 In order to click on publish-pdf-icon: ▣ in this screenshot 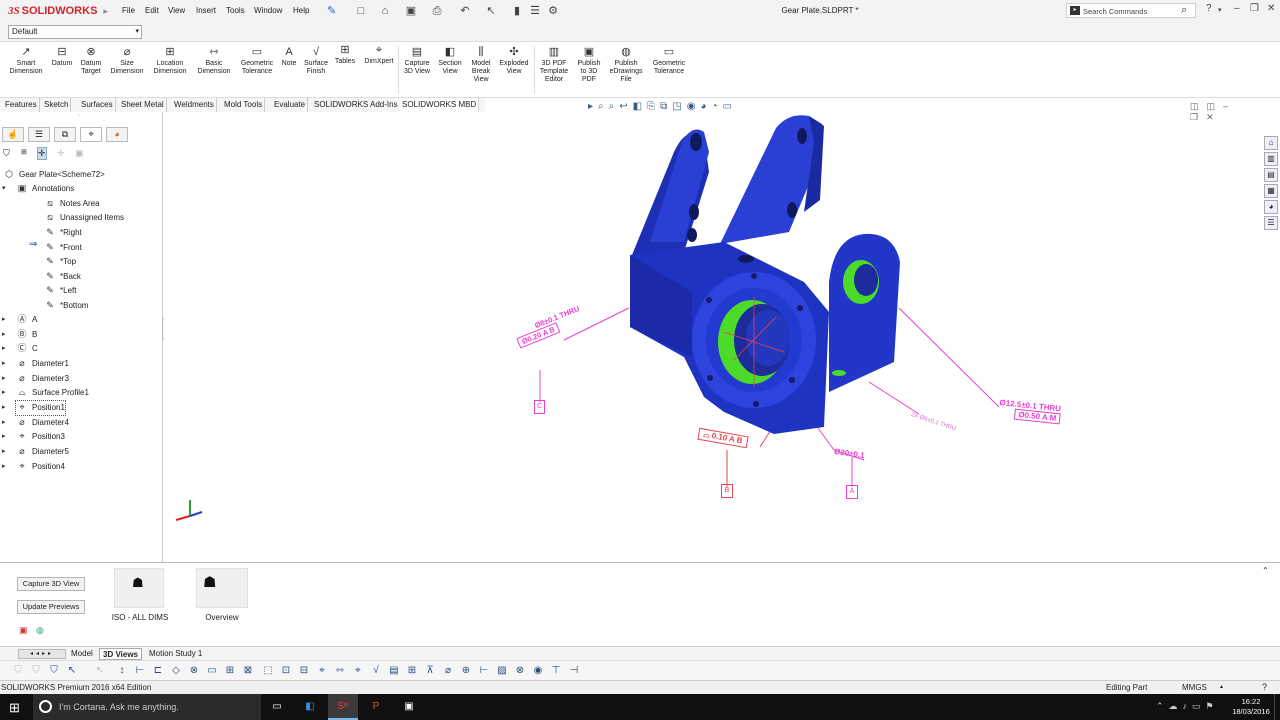, I will do `click(23, 630)`.